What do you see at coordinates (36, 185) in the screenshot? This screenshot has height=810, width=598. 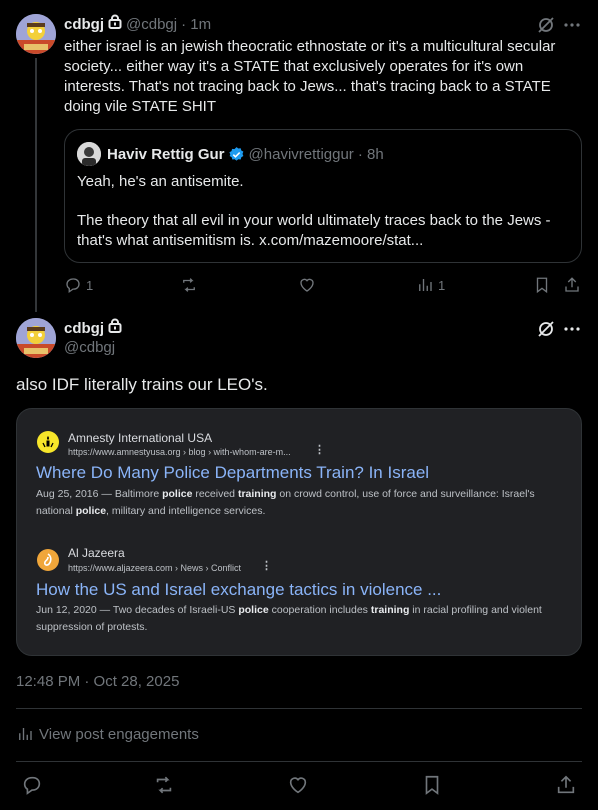 I see `thread-line` at bounding box center [36, 185].